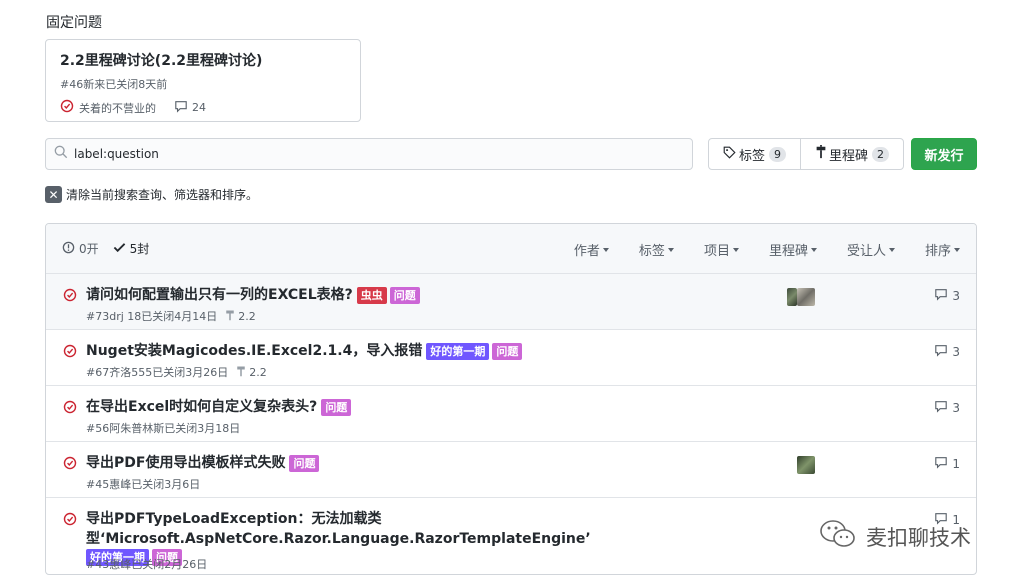  What do you see at coordinates (185, 463) in the screenshot?
I see `issue-title: 导出PDF使用导出模板样式失败` at bounding box center [185, 463].